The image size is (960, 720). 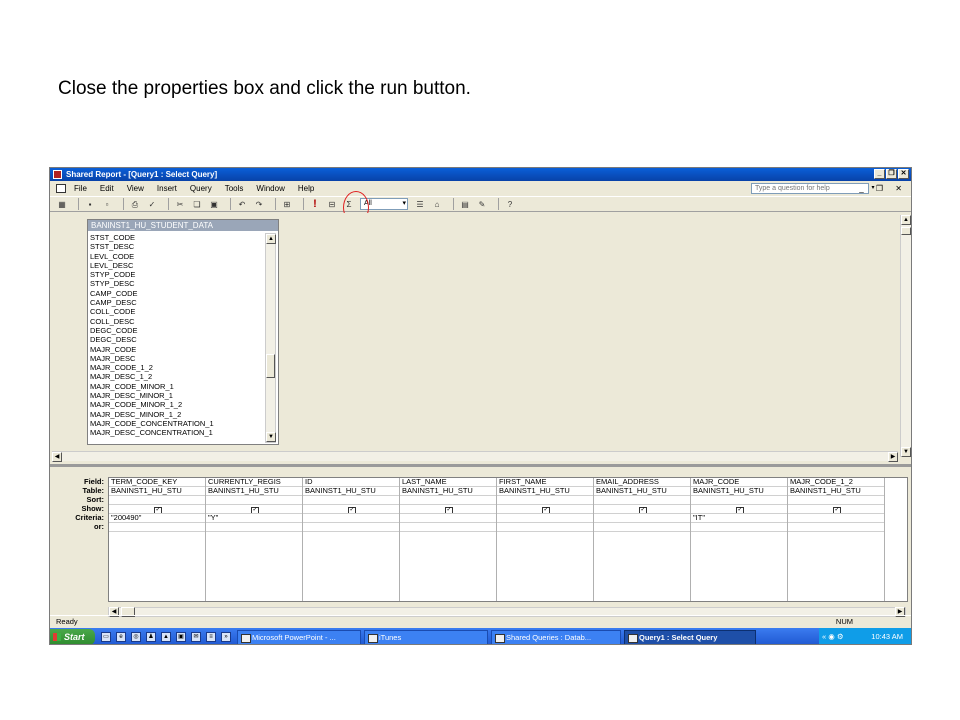 I want to click on field-cell: EMAIL_ADDRESS, so click(x=642, y=482).